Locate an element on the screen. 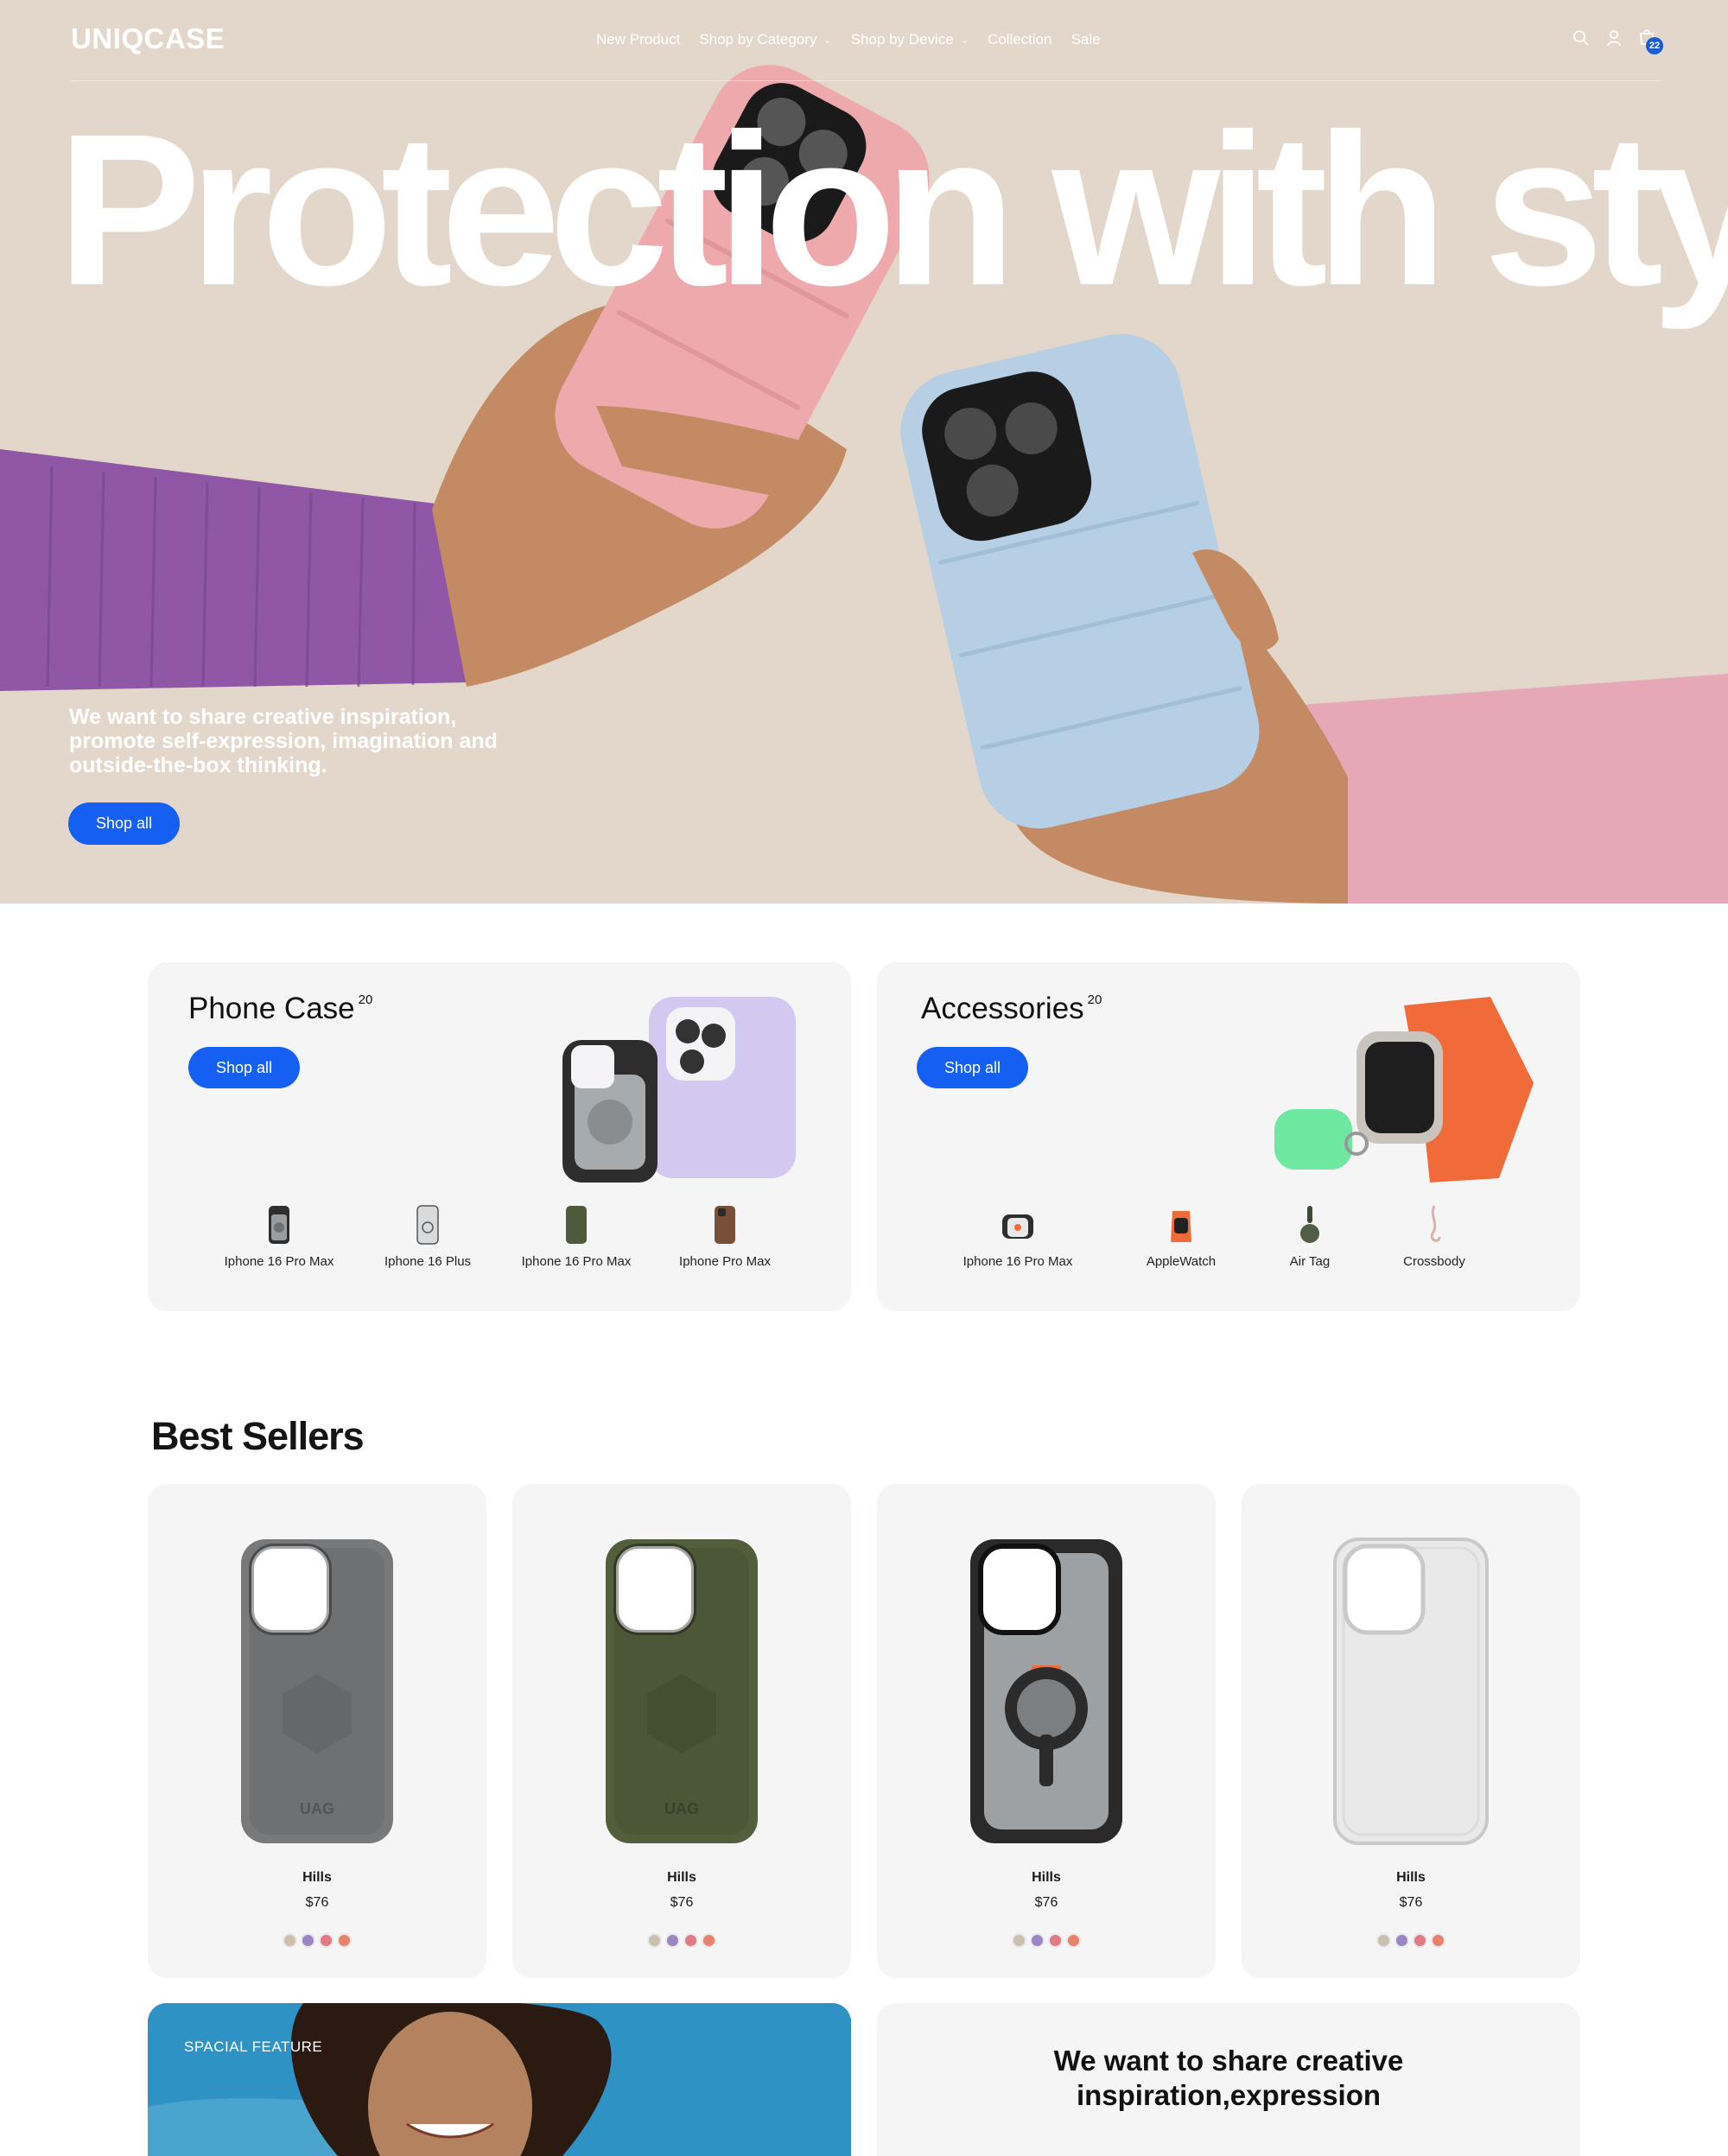 The image size is (1728, 2156). best-sellers-title: Best Sellers is located at coordinates (258, 1436).